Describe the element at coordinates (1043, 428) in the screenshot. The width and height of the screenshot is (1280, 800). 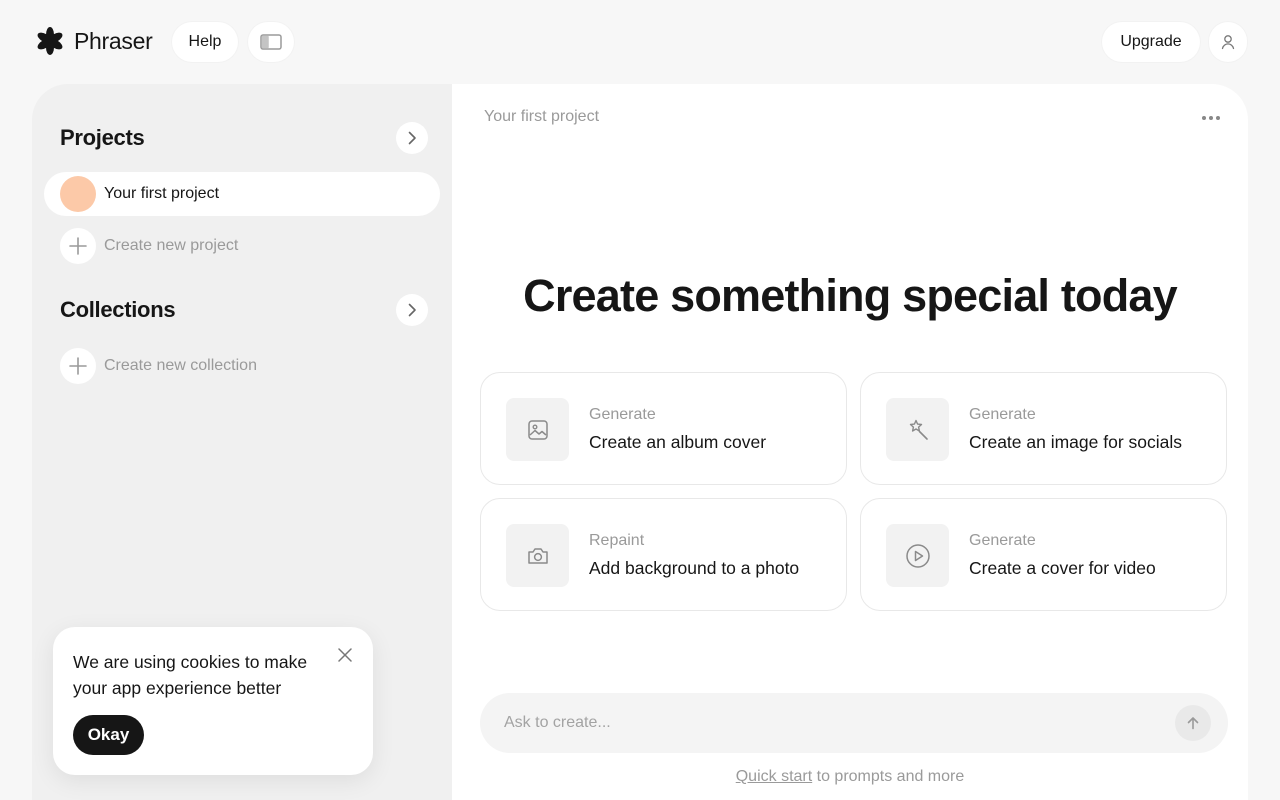
I see `suggestion-card-socials-image: Generate Create an image for socials` at that location.